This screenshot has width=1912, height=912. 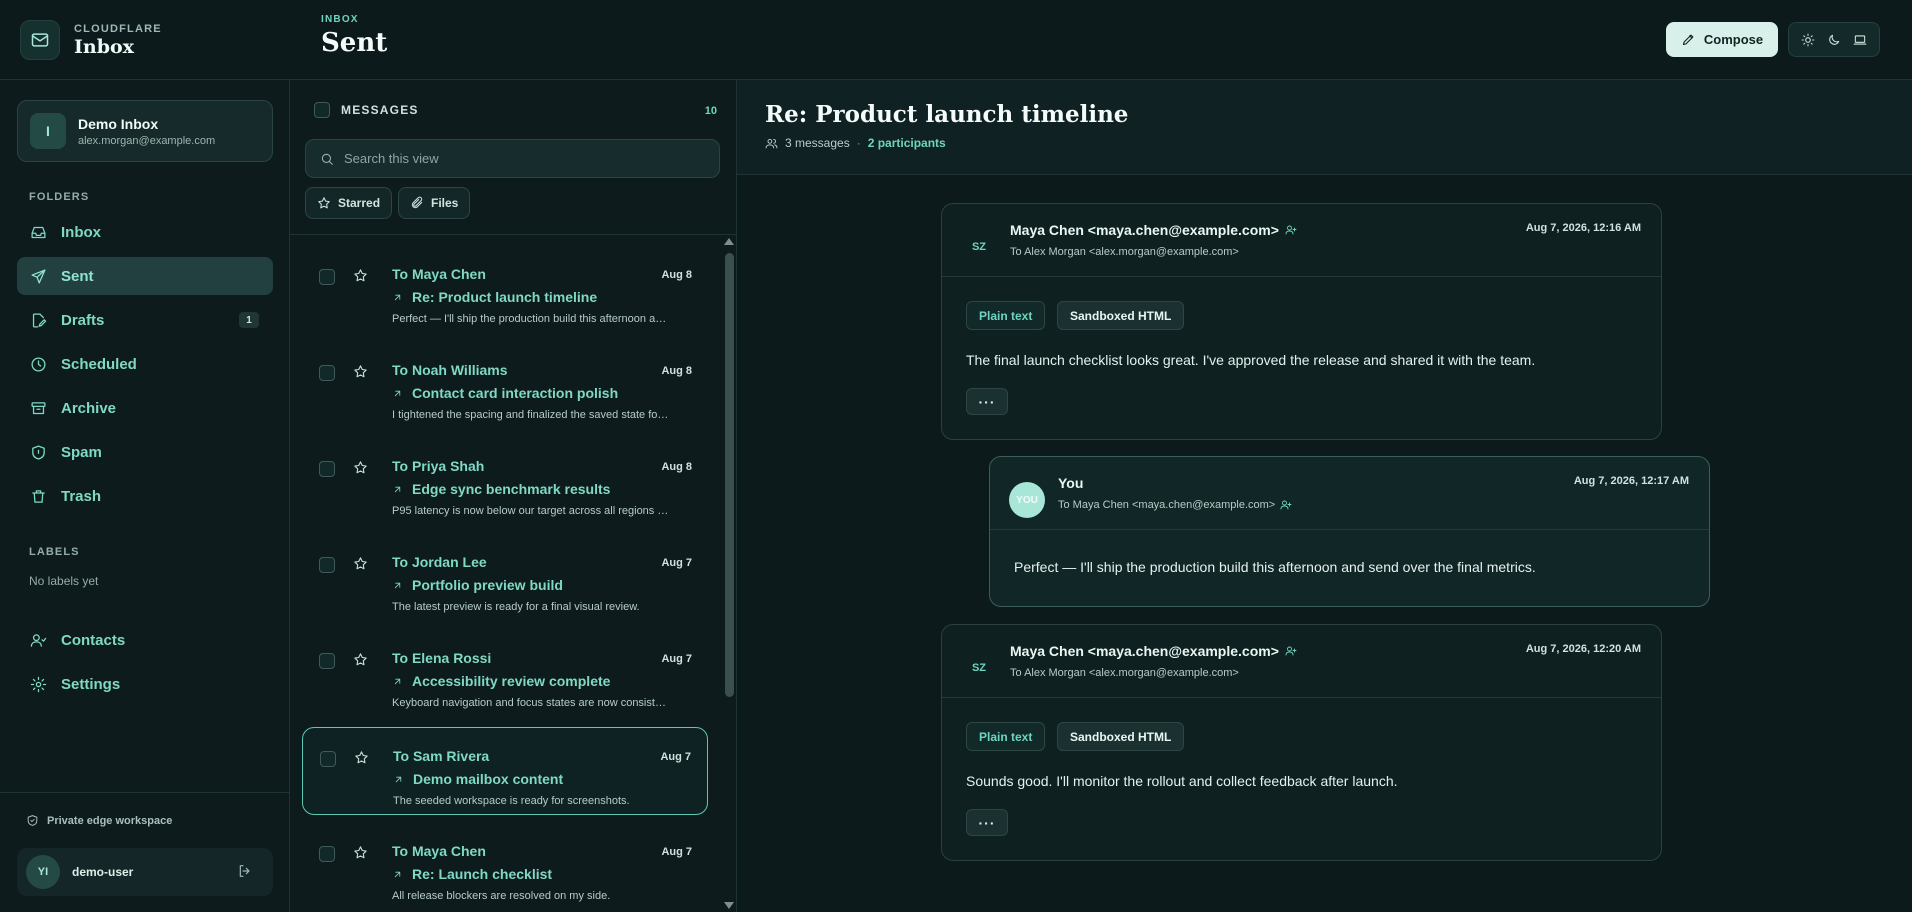 I want to click on system-theme-button, so click(x=1860, y=40).